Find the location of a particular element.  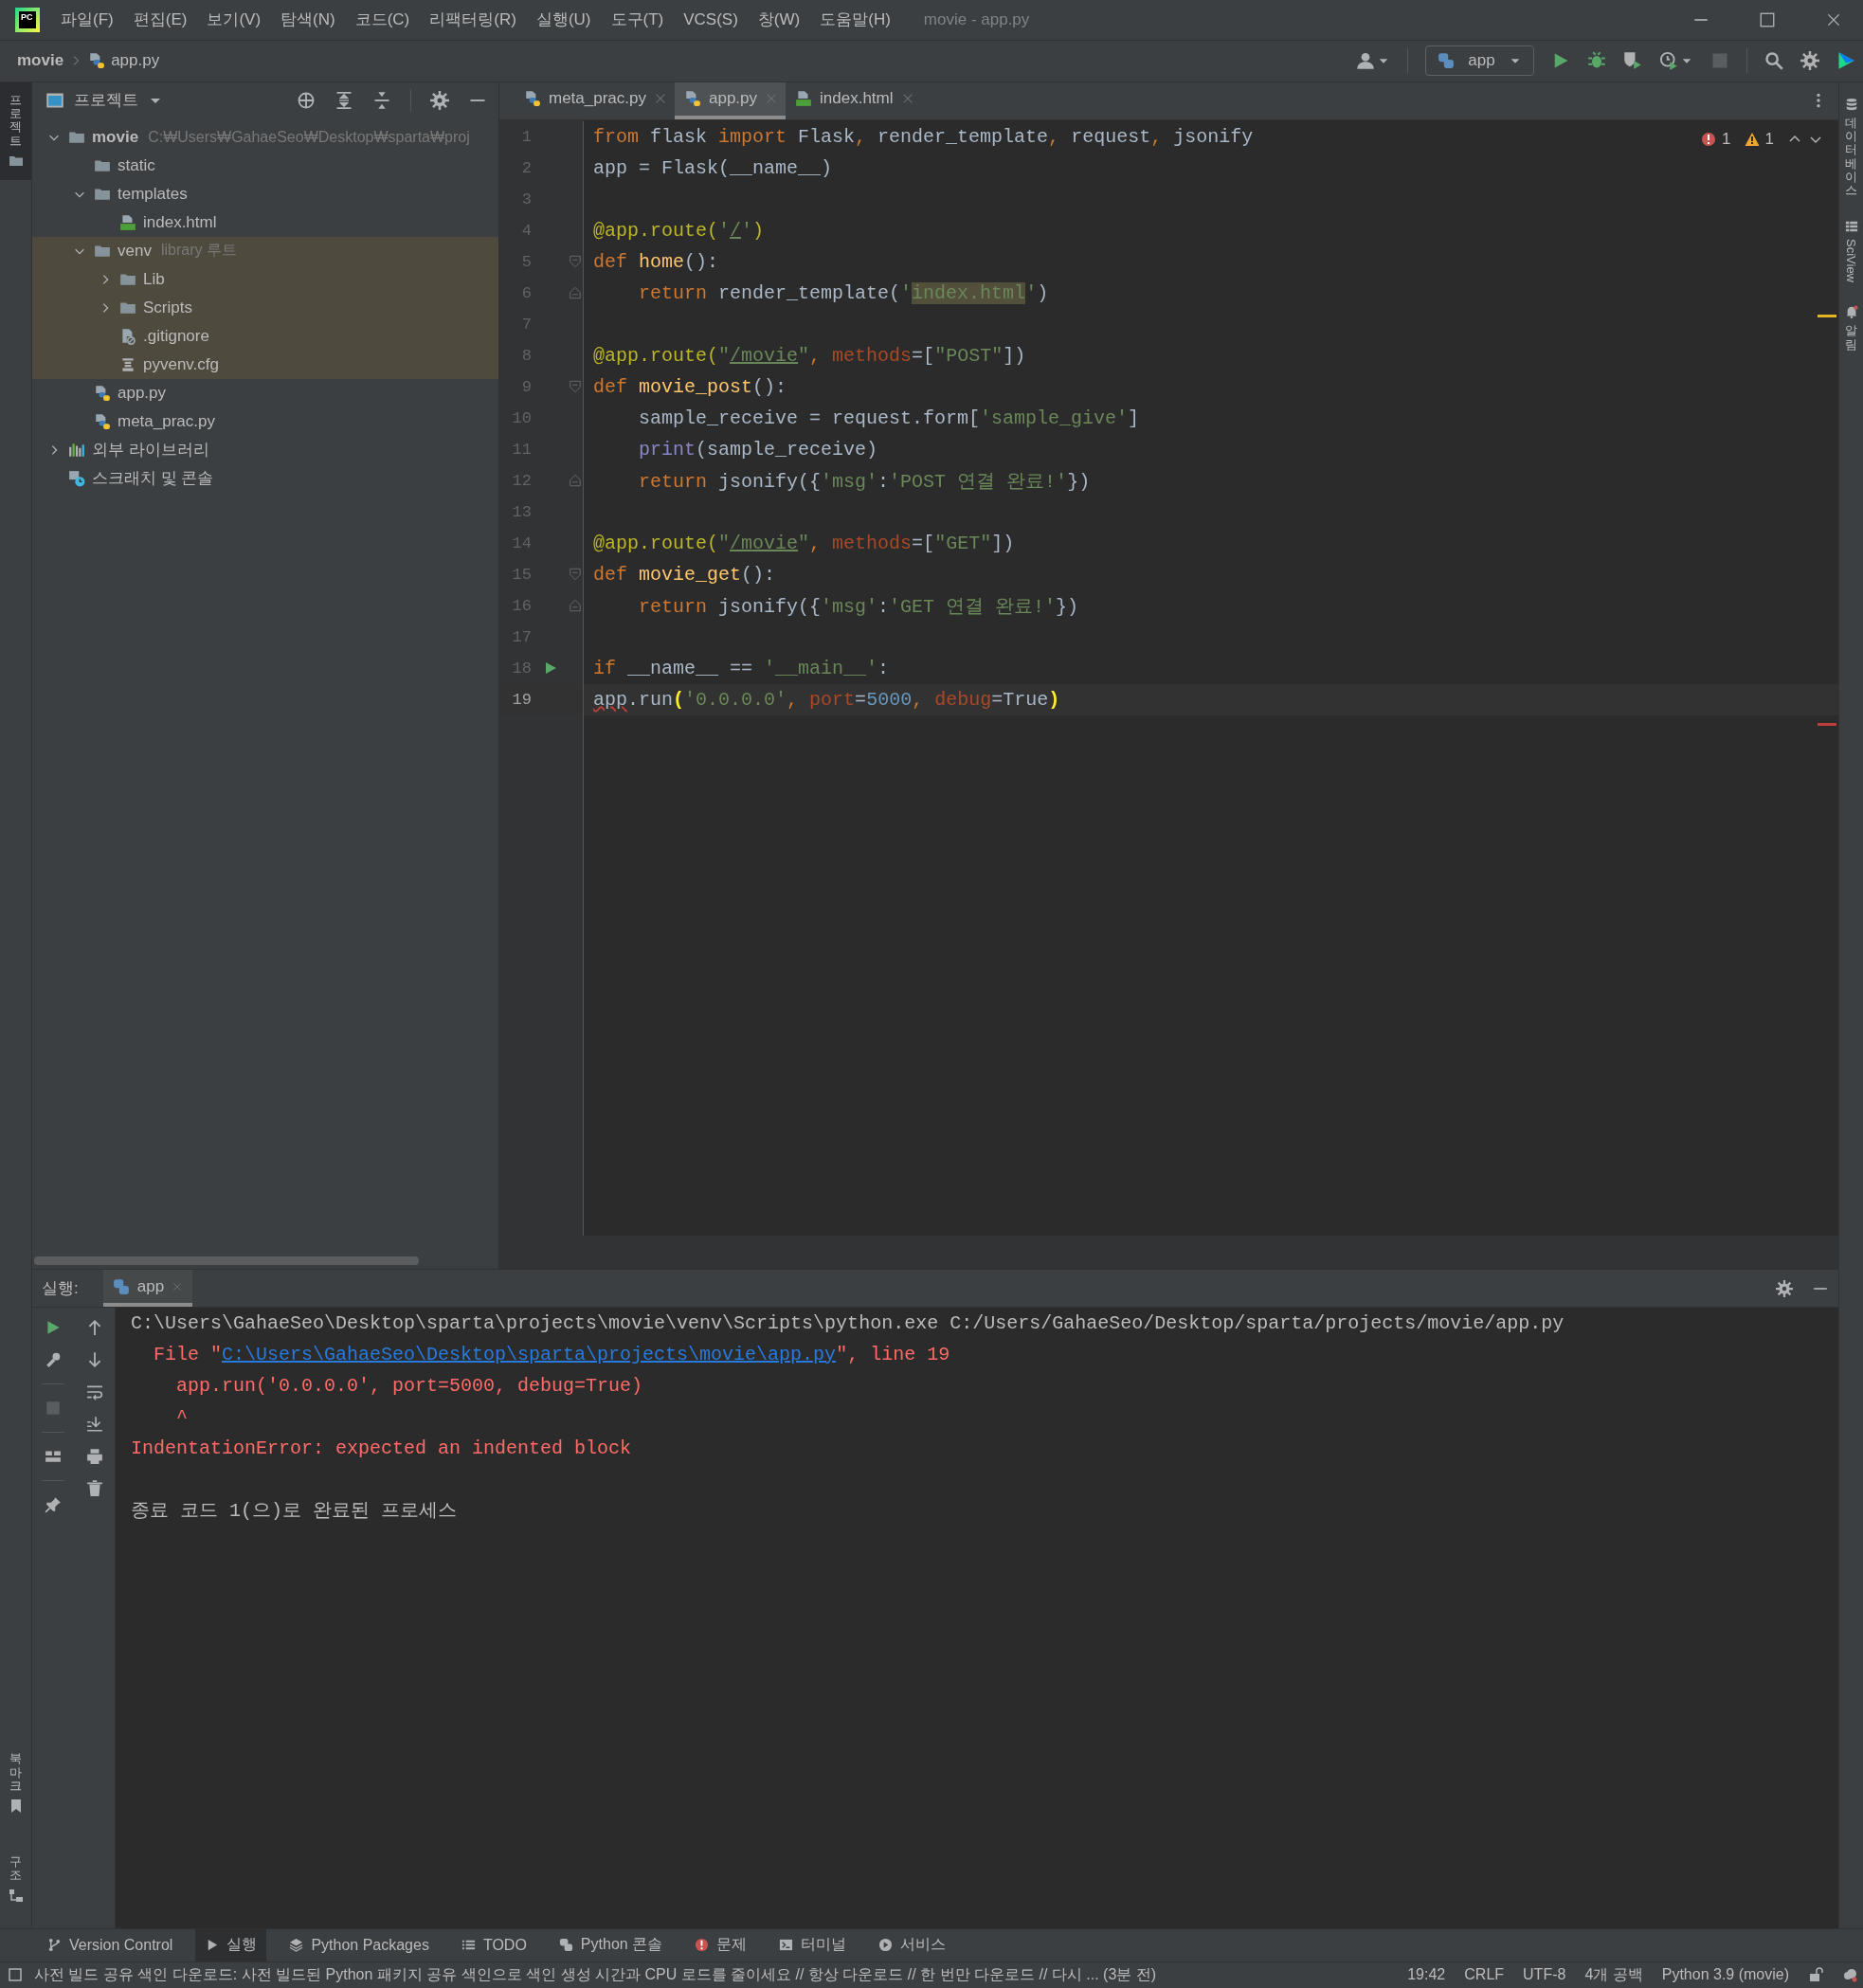

run-tab: app is located at coordinates (147, 1289).